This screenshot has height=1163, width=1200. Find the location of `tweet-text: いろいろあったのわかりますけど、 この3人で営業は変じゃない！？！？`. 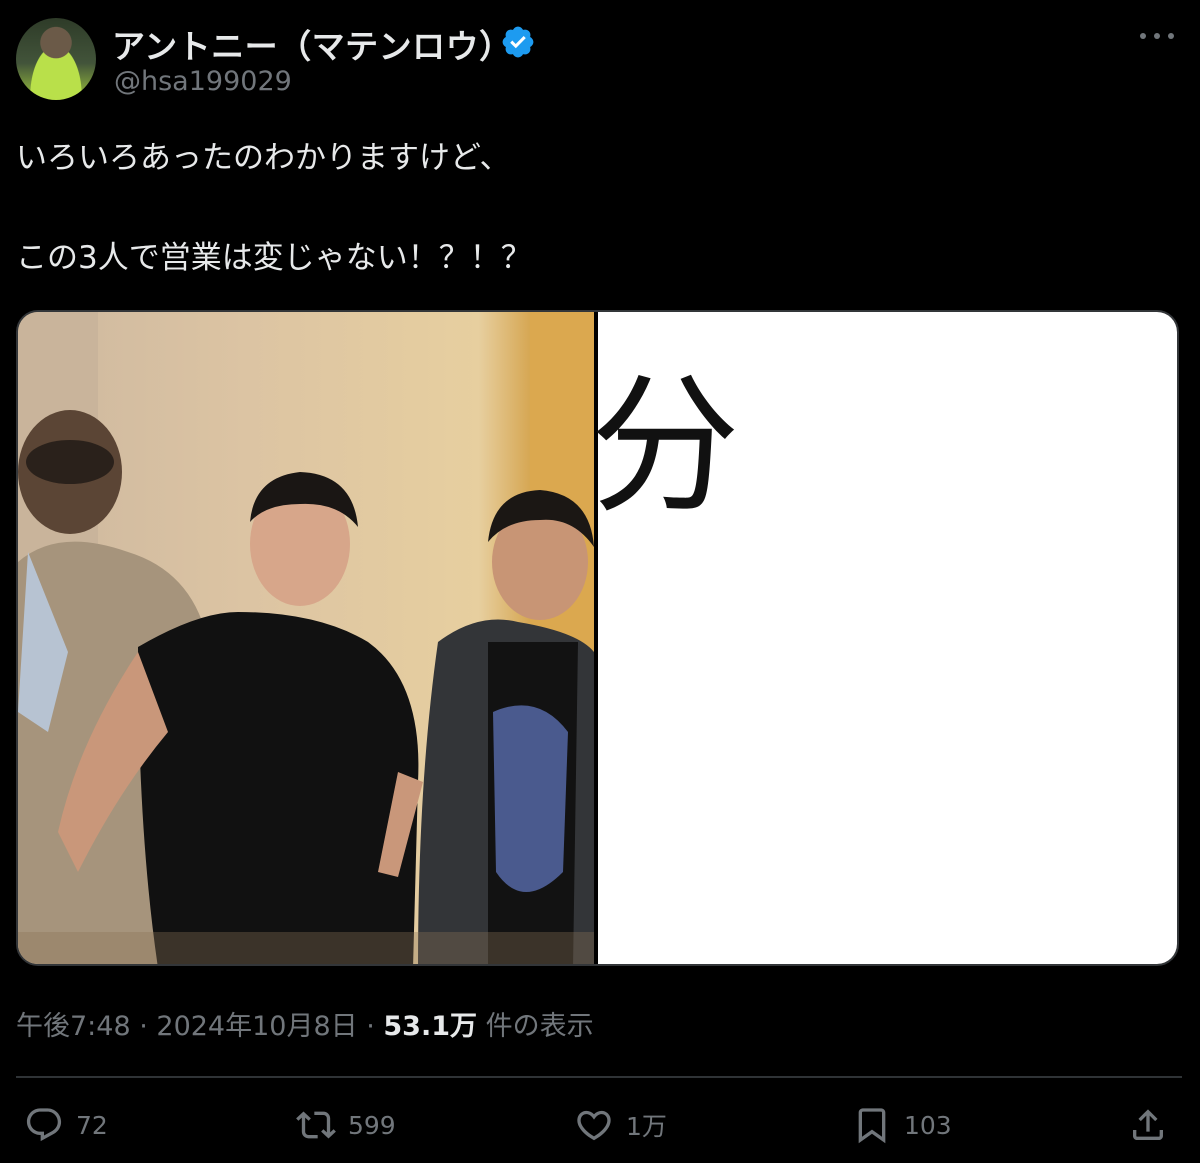

tweet-text: いろいろあったのわかりますけど、 この3人で営業は変じゃない！？！？ is located at coordinates (274, 208).